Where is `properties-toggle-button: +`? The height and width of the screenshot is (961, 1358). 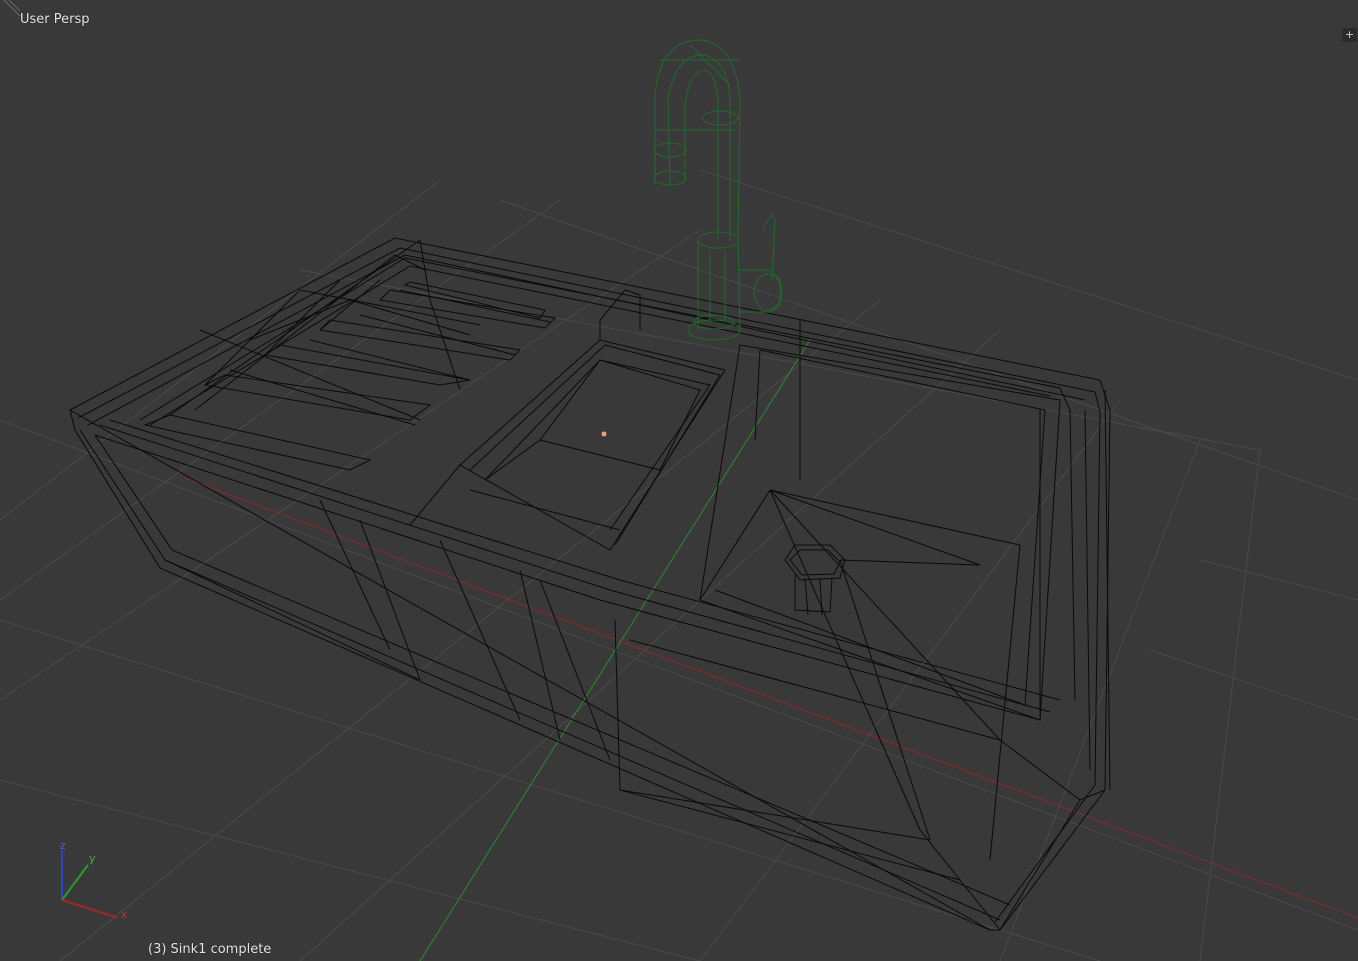 properties-toggle-button: + is located at coordinates (1349, 35).